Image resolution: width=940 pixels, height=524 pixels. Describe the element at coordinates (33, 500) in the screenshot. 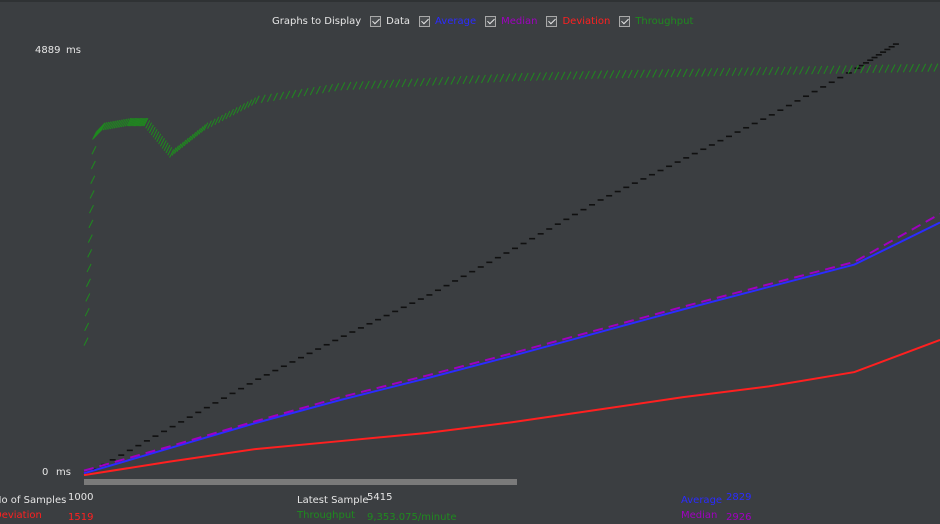

I see `samples-label: No of Samples` at that location.